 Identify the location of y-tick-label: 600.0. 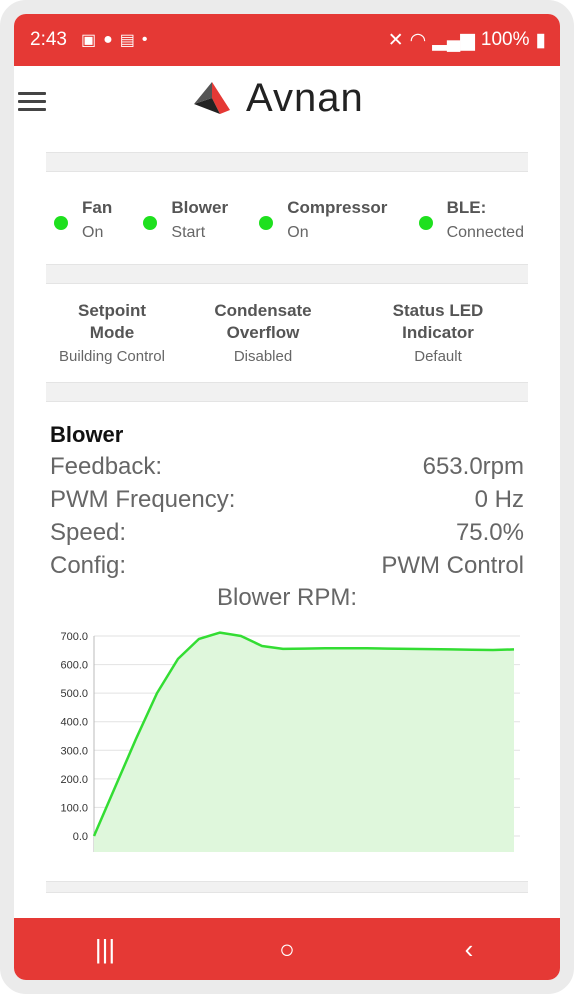
(74, 666).